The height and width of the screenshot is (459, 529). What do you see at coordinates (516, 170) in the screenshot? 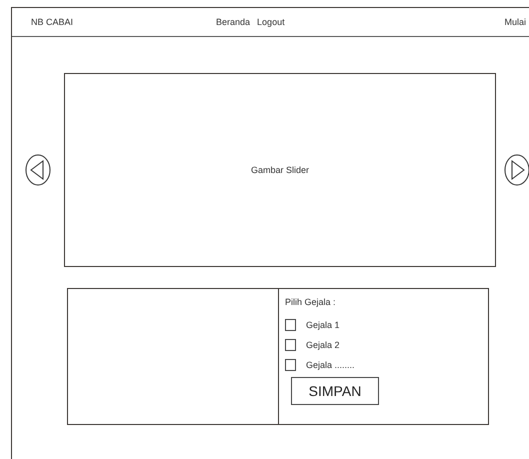
I see `next-arrow-icon` at bounding box center [516, 170].